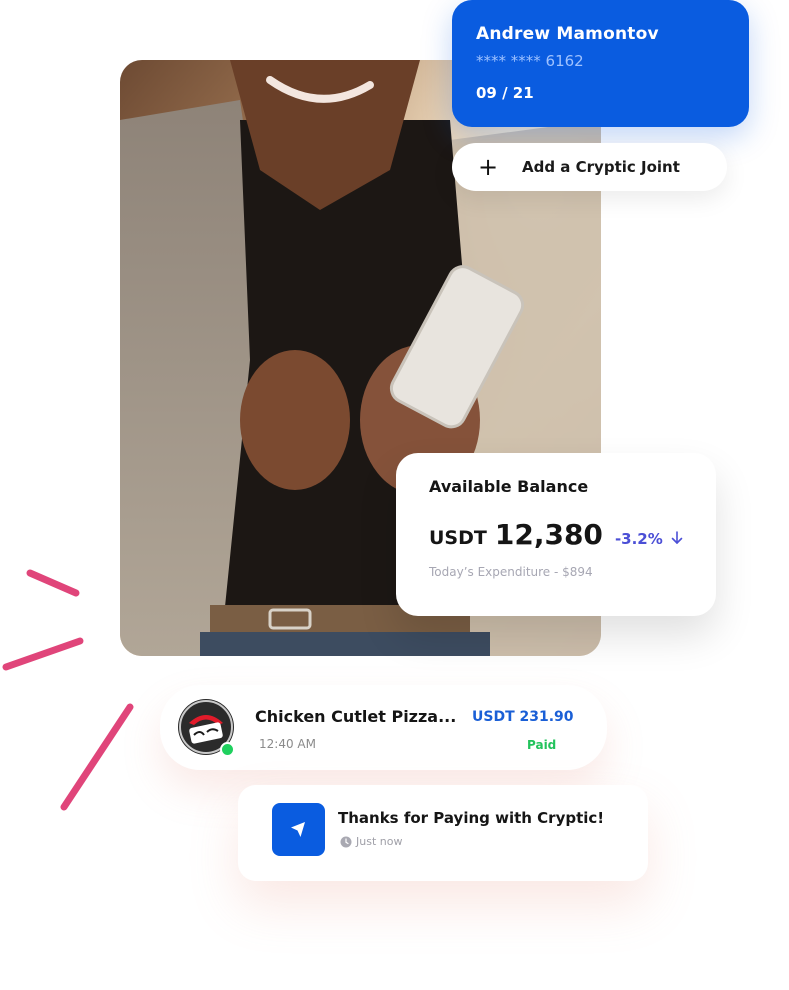 The height and width of the screenshot is (990, 789). What do you see at coordinates (600, 63) in the screenshot?
I see `payment-card: Andrew Mamontov **** **** 6162 09 / 21` at bounding box center [600, 63].